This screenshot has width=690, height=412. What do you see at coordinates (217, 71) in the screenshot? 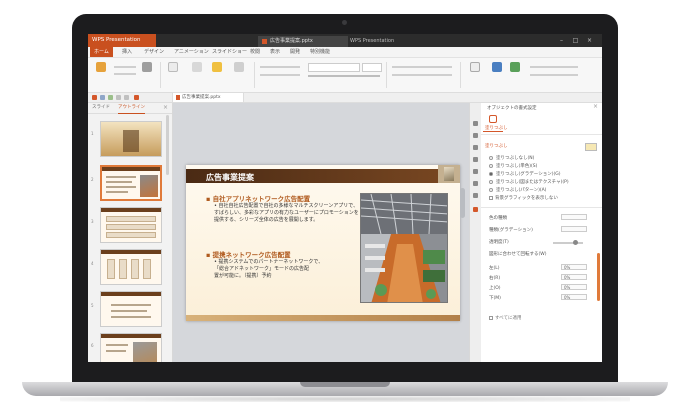
I see `reset-button` at bounding box center [217, 71].